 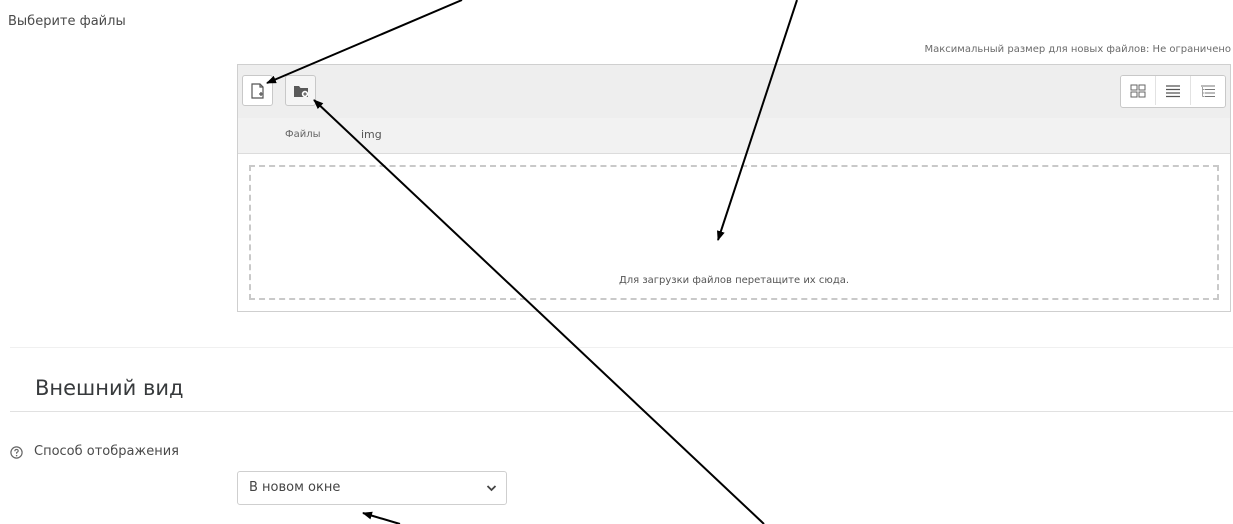 I want to click on tree-view-button, so click(x=1207, y=90).